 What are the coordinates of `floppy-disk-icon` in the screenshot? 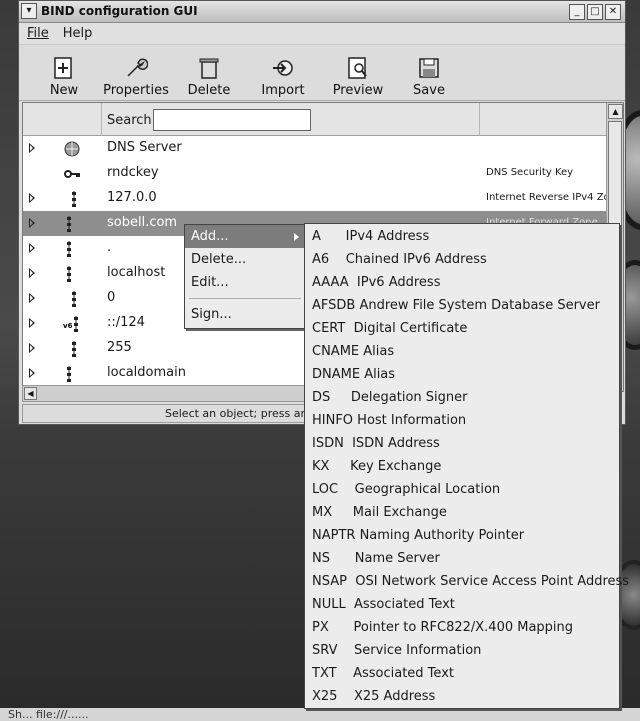 It's located at (429, 67).